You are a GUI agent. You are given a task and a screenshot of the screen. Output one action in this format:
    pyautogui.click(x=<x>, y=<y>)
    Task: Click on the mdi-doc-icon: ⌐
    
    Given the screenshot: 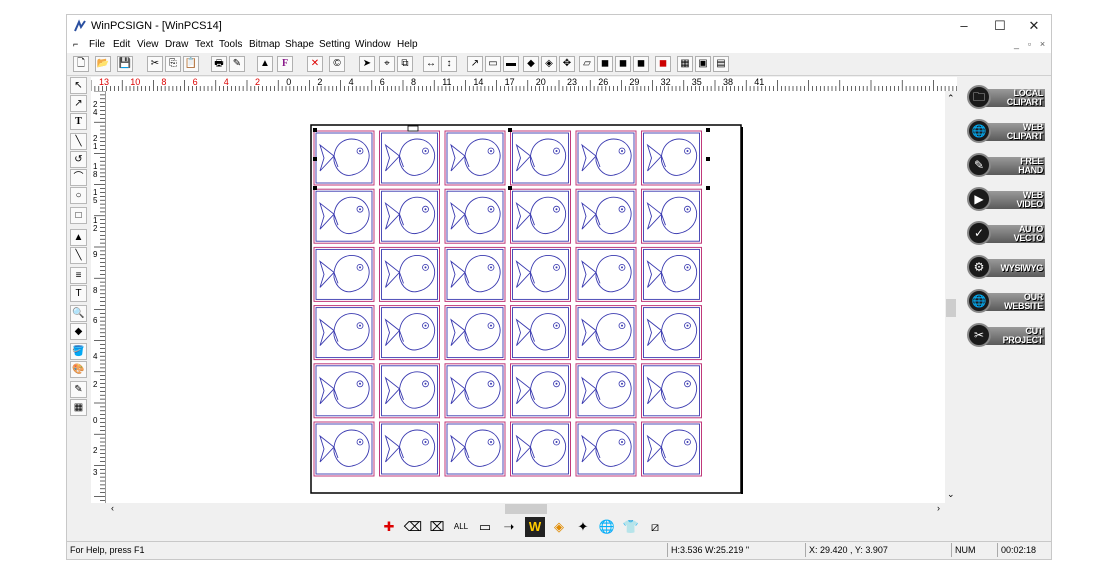 What is the action you would take?
    pyautogui.click(x=78, y=44)
    